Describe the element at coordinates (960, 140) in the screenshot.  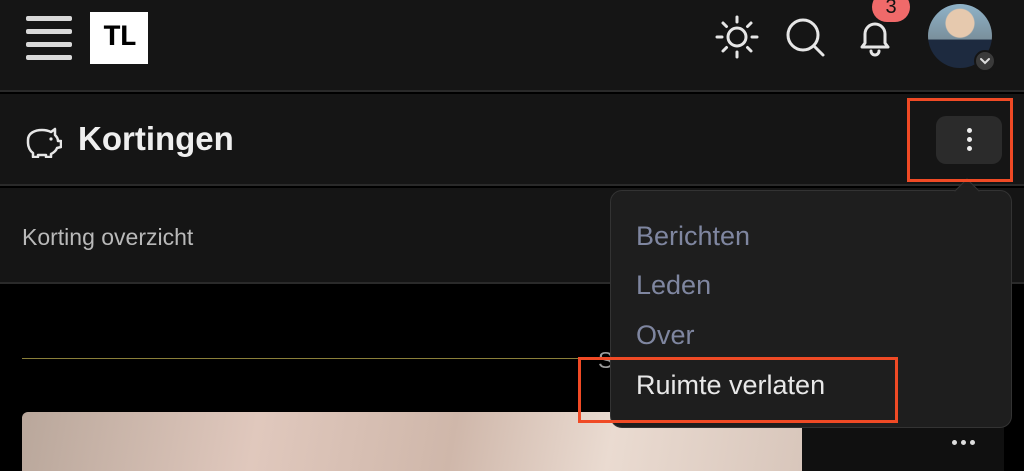
I see `highlight-box-options` at that location.